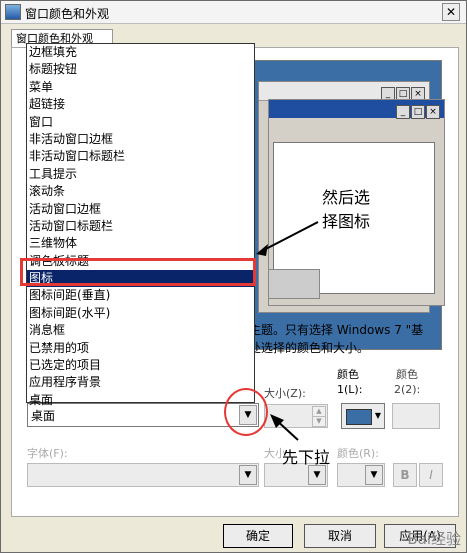 Image resolution: width=467 pixels, height=553 pixels. Describe the element at coordinates (140, 104) in the screenshot. I see `dropdown-item: 超链接` at that location.